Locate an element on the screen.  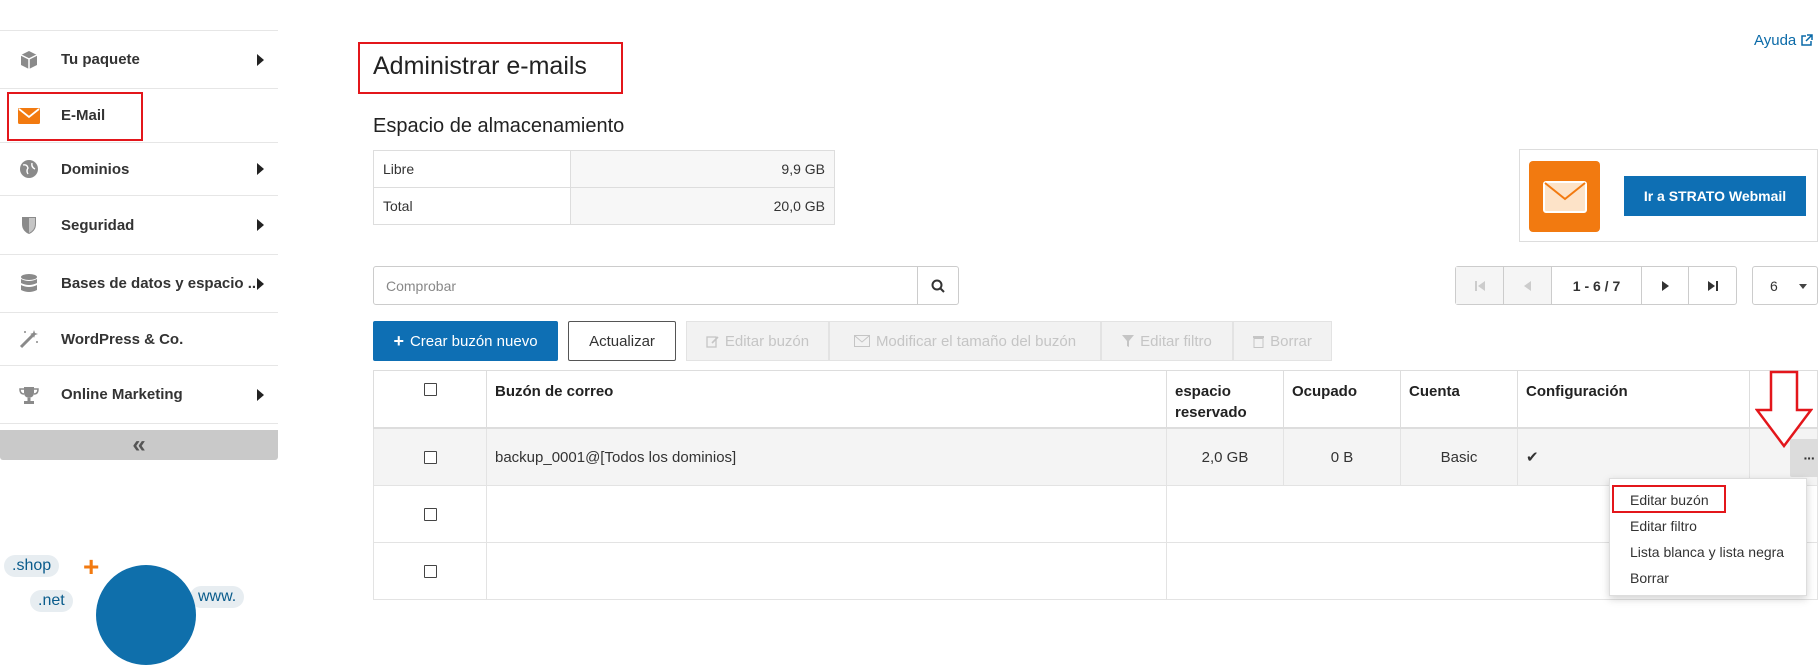
storage-value: 20,0 GB is located at coordinates (702, 206).